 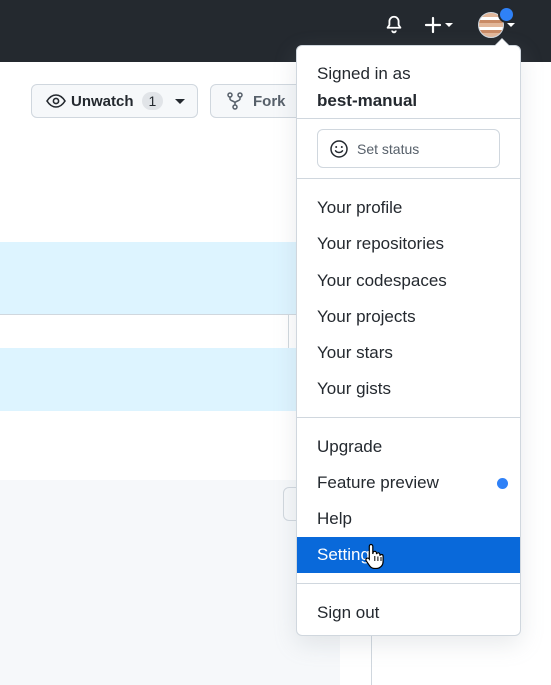 What do you see at coordinates (360, 207) in the screenshot?
I see `menu-item-label: Your profile` at bounding box center [360, 207].